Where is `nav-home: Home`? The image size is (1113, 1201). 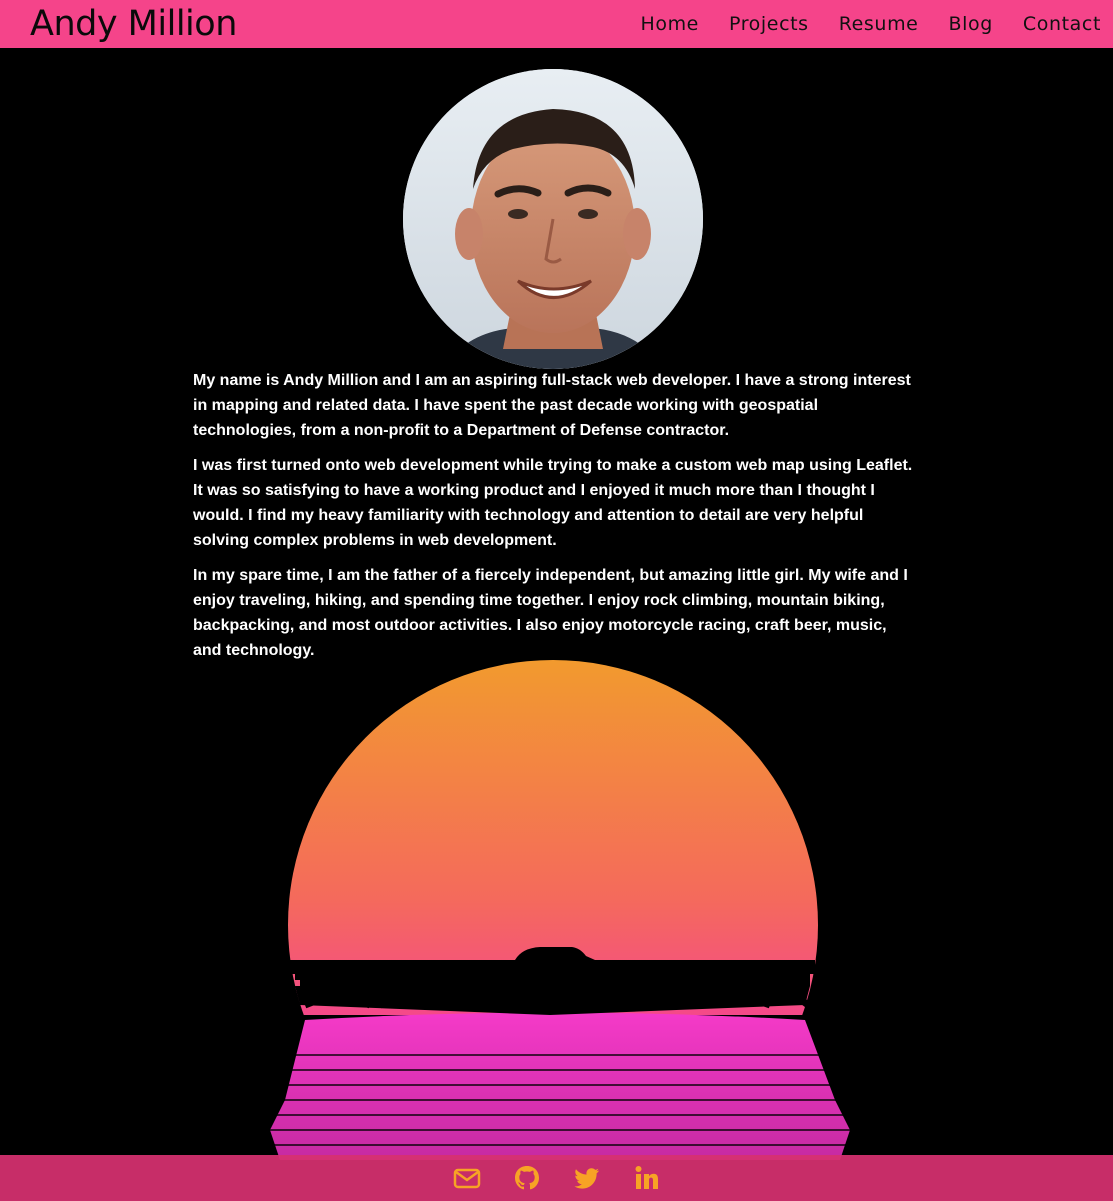 nav-home: Home is located at coordinates (669, 24).